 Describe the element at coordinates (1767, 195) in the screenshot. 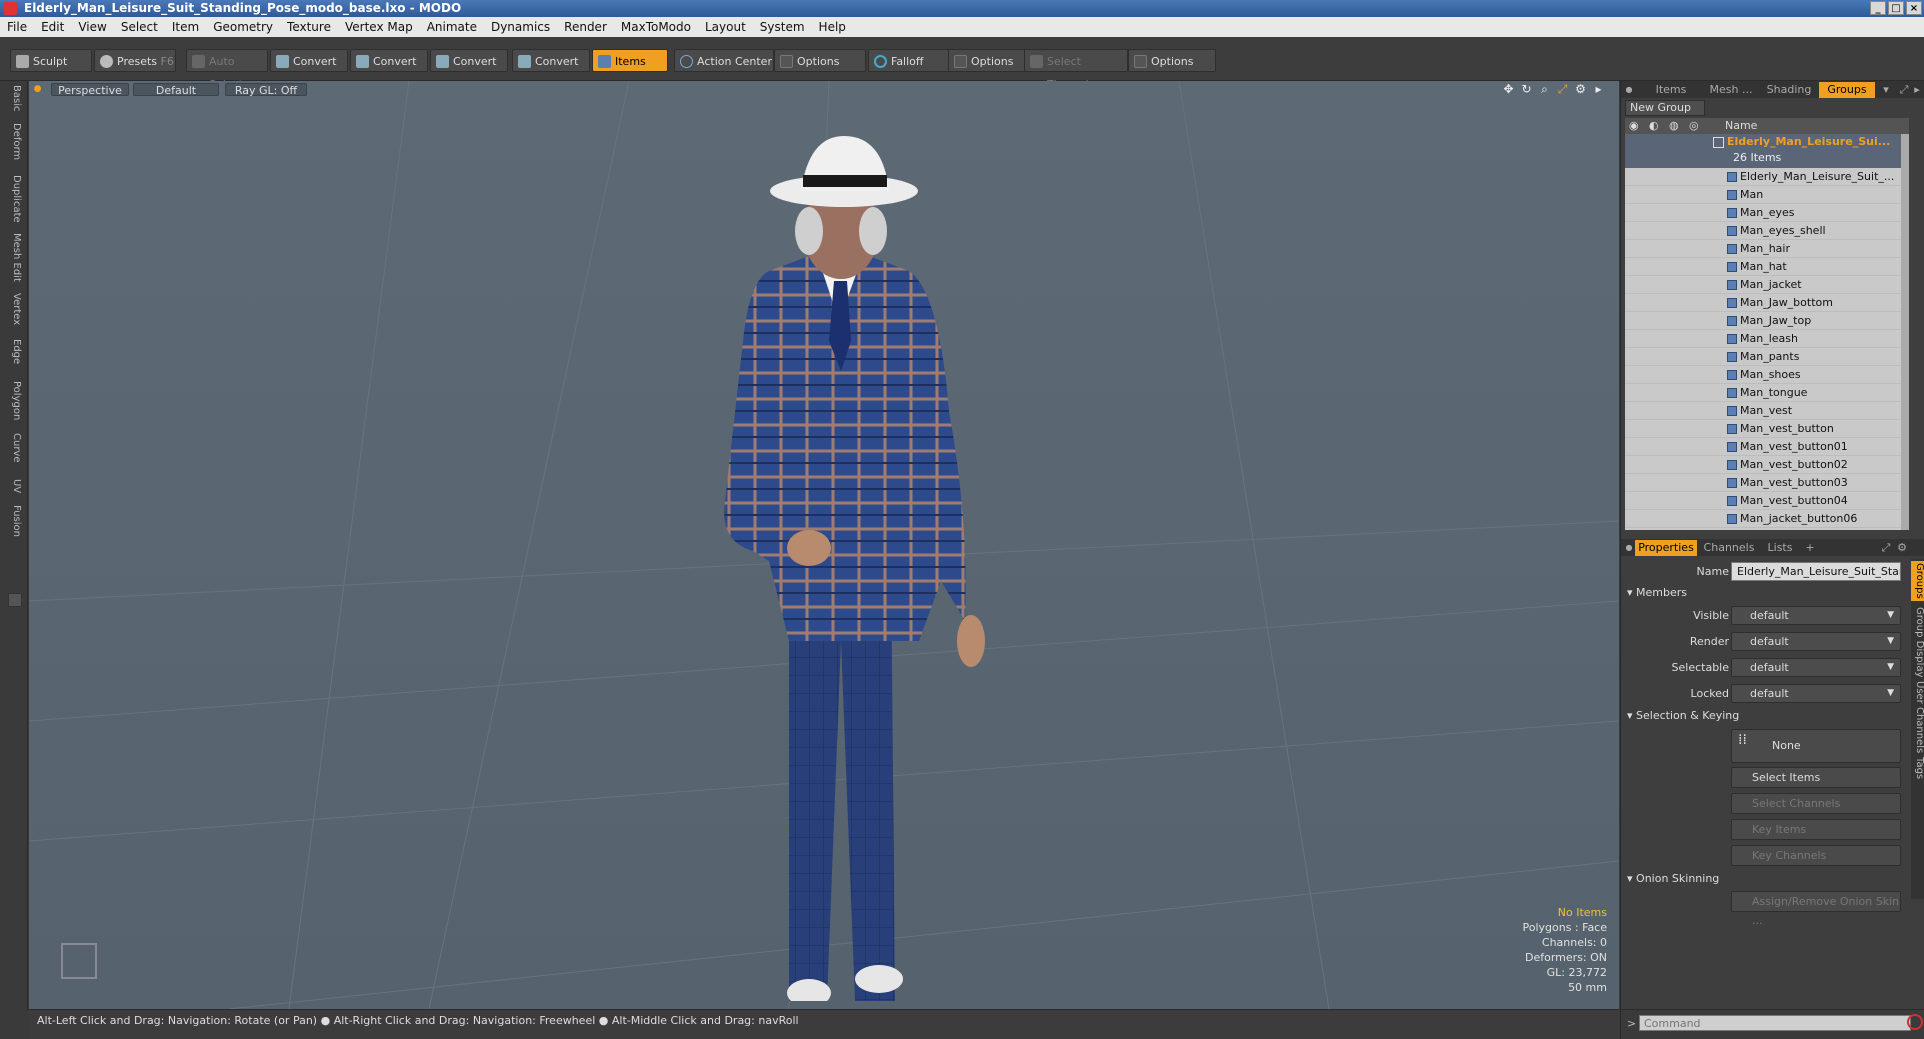

I see `group-member-row: Man` at that location.